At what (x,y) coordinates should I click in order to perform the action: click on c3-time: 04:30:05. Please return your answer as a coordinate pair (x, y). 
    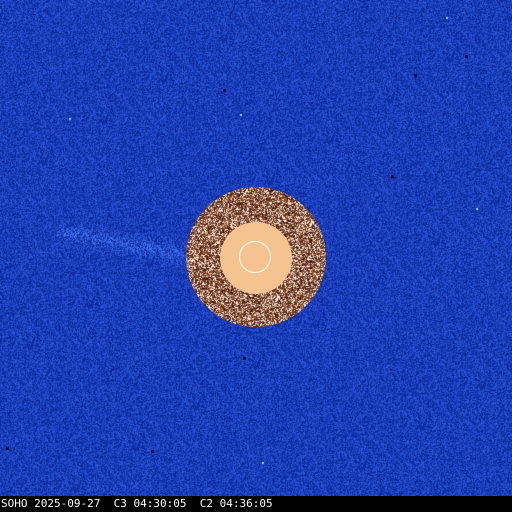
    Looking at the image, I should click on (160, 503).